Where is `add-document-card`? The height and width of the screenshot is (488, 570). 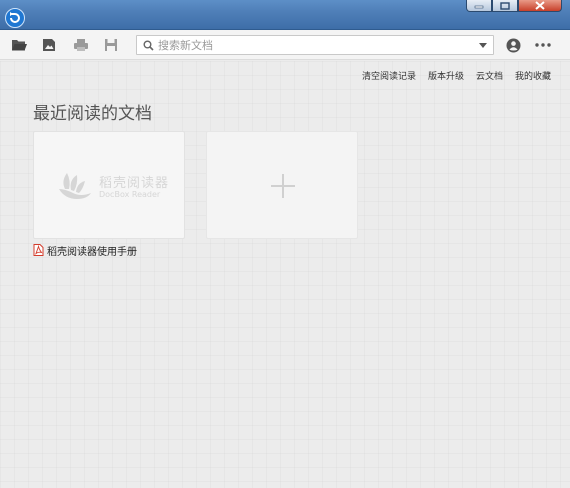 add-document-card is located at coordinates (282, 185).